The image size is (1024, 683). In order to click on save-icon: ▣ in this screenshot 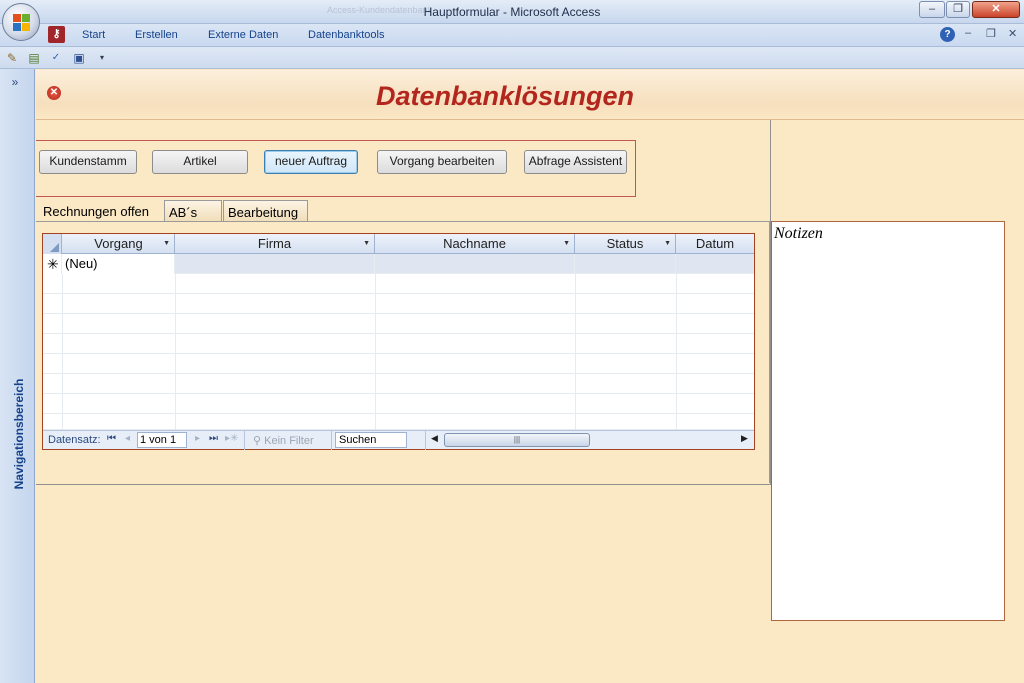, I will do `click(79, 58)`.